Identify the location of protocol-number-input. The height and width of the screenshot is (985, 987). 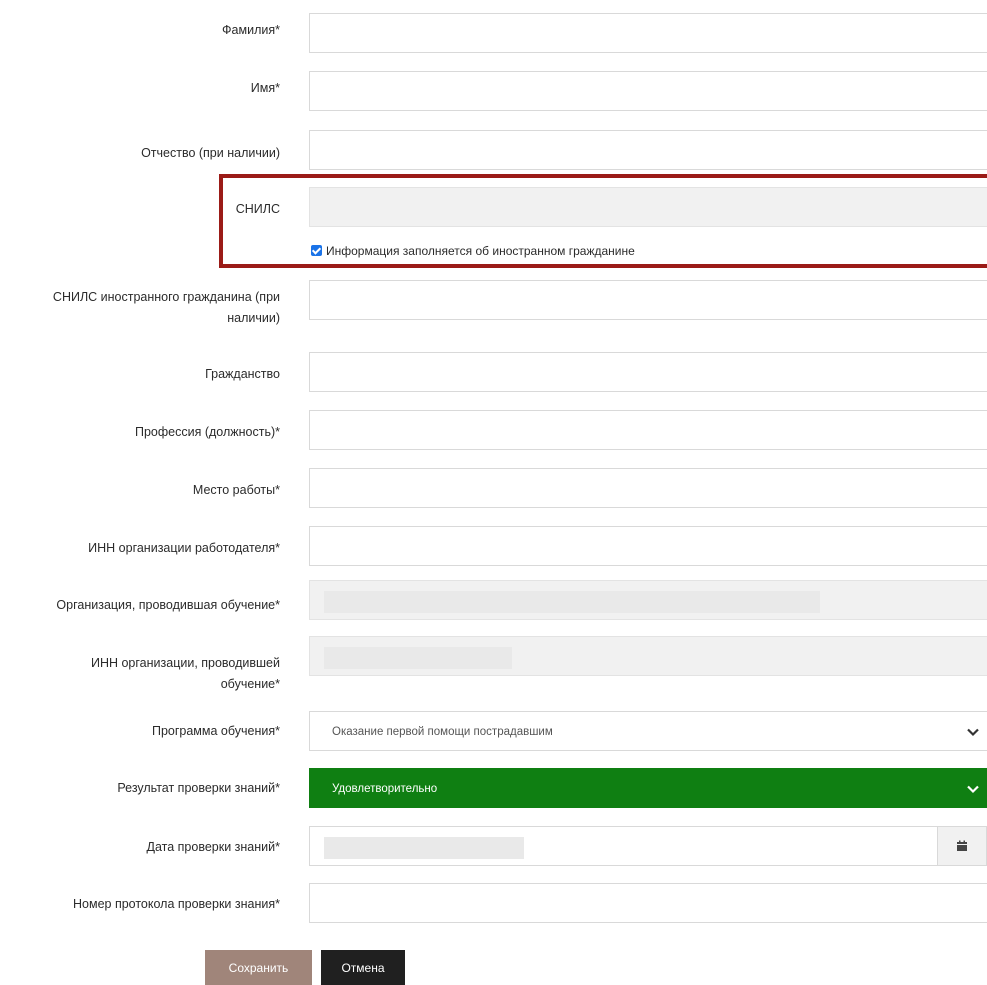
(648, 903).